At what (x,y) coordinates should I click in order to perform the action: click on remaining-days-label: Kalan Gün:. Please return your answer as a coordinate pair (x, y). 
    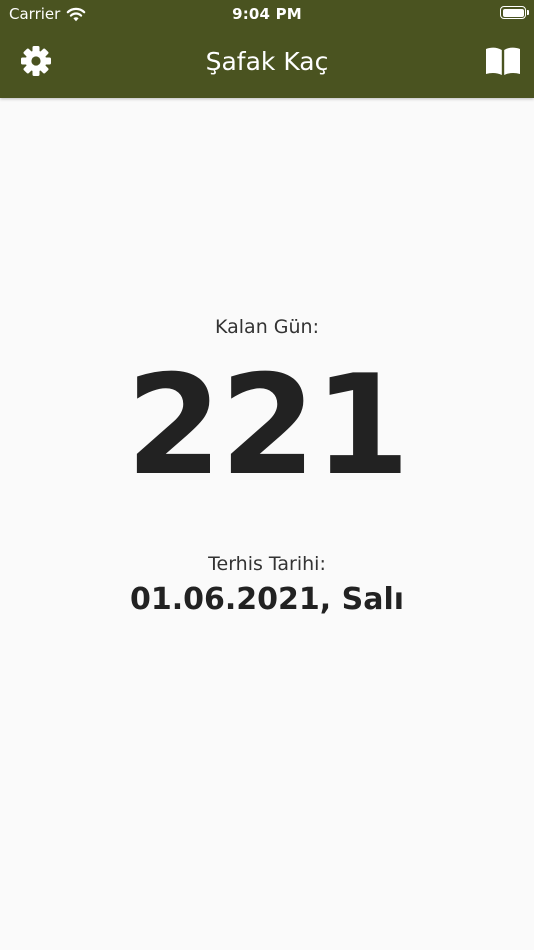
    Looking at the image, I should click on (267, 327).